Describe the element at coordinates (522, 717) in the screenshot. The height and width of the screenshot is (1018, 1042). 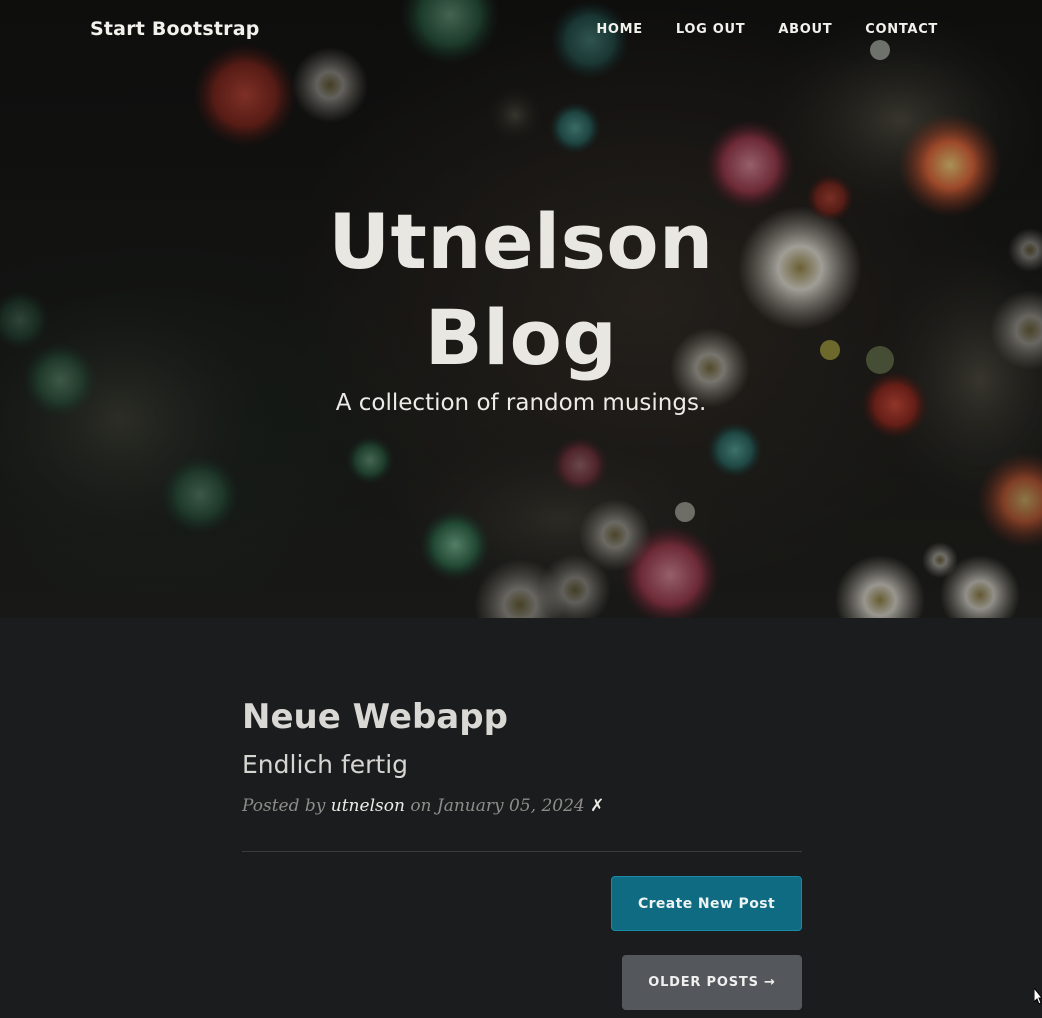
I see `post-title-link: Neue Webapp` at that location.